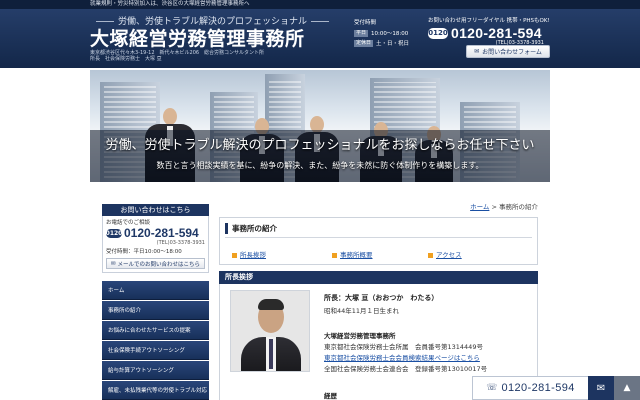  Describe the element at coordinates (445, 254) in the screenshot. I see `intro-link-access: アクセス` at that location.